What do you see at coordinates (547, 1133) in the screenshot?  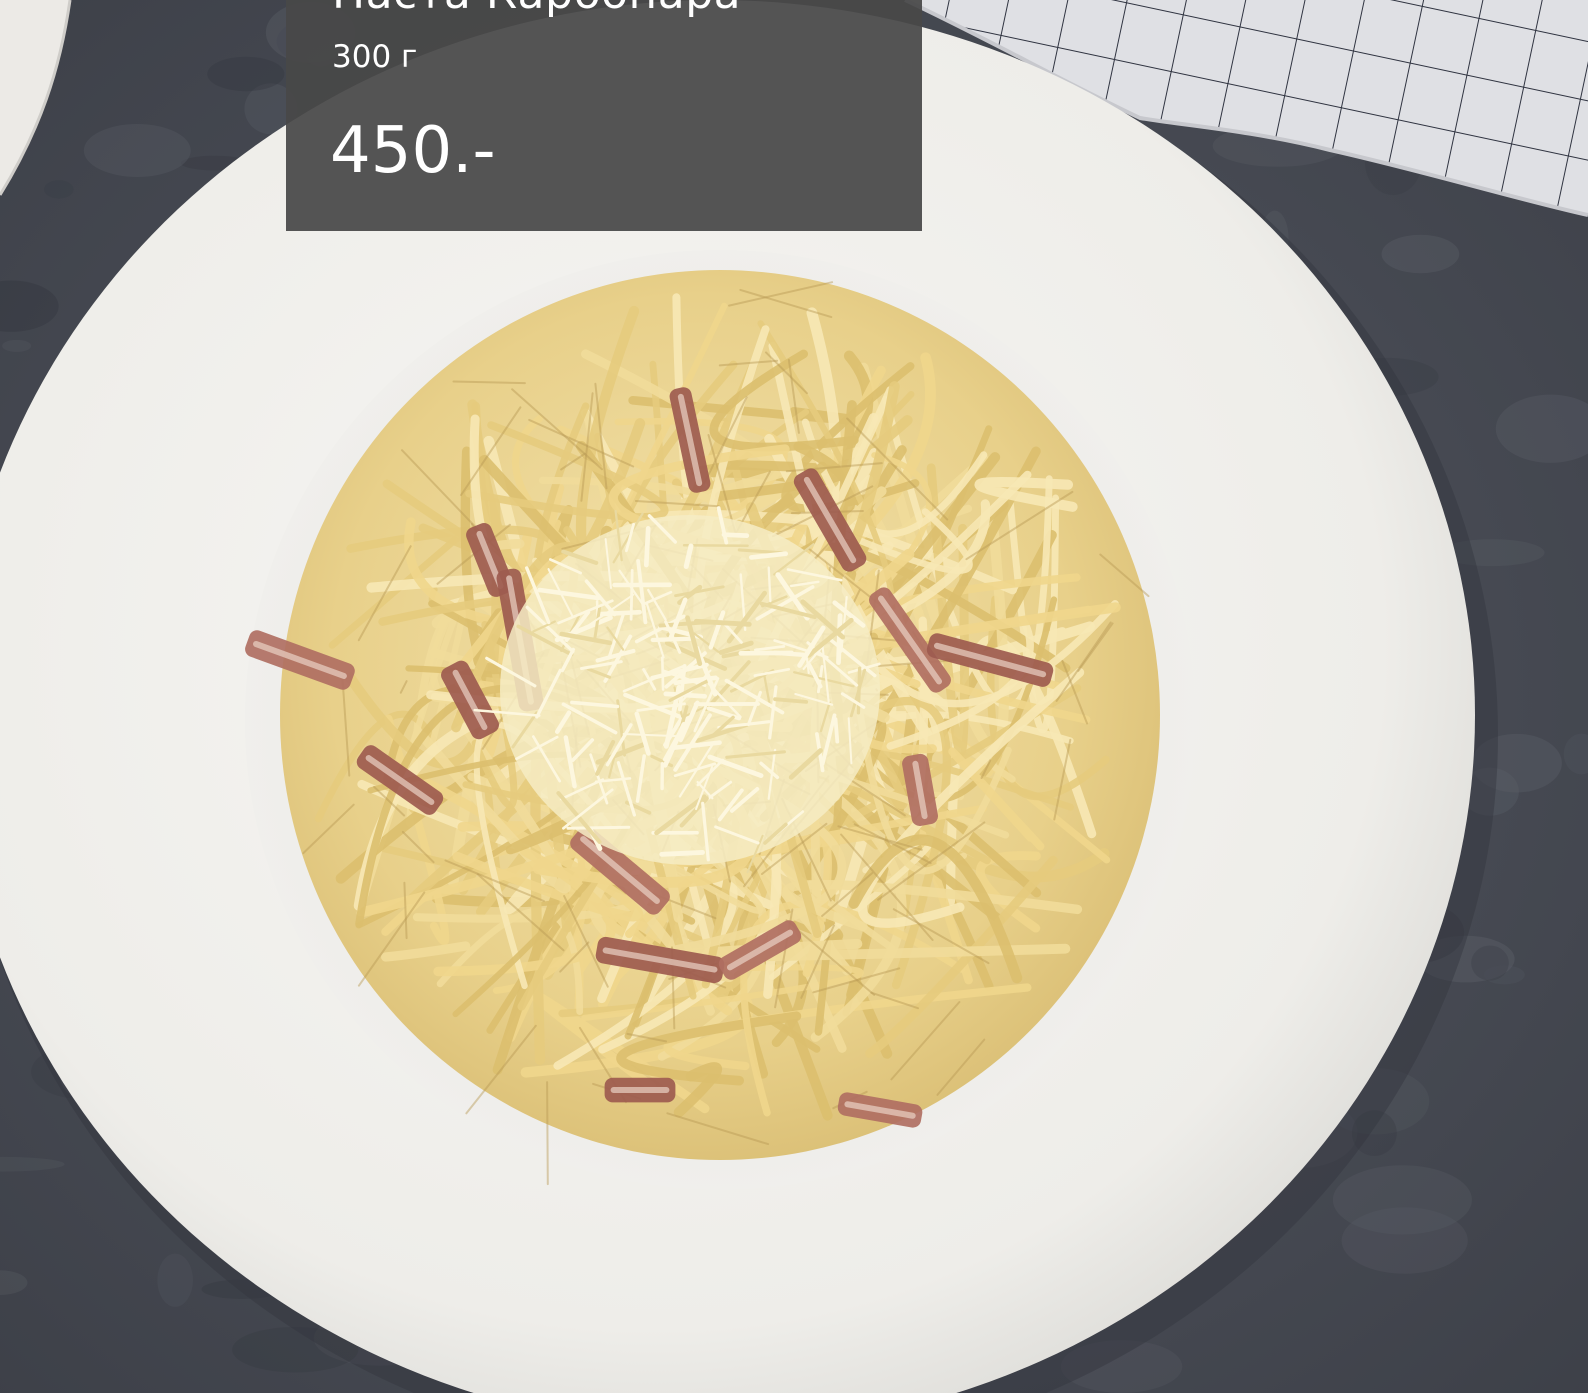 I see `spaghetti-shadow` at bounding box center [547, 1133].